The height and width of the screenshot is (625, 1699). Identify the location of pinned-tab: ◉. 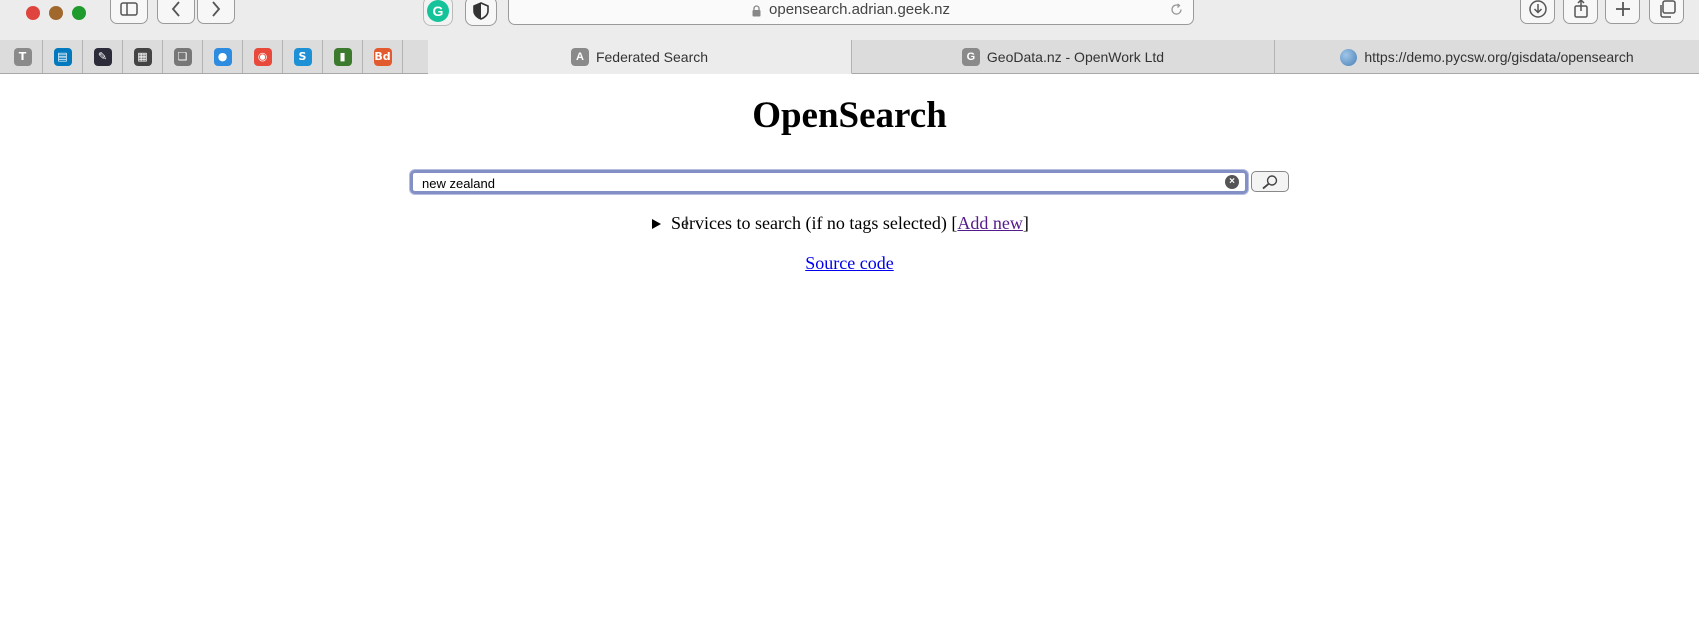
(263, 56).